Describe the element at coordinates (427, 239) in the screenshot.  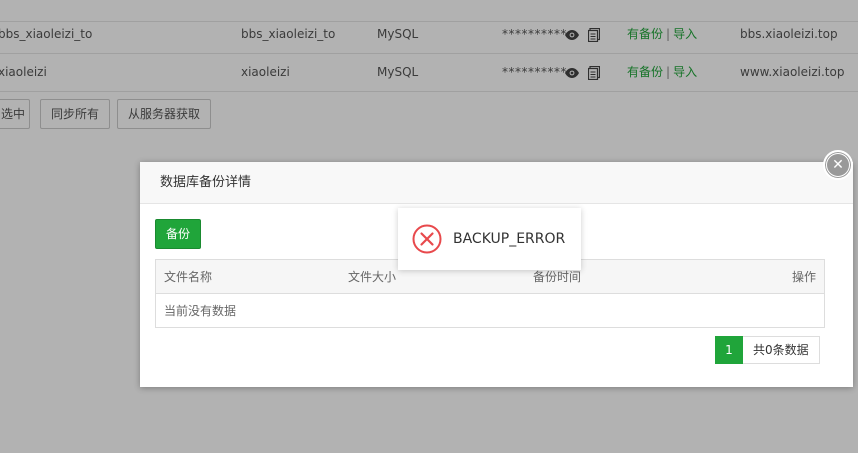
I see `error-icon` at that location.